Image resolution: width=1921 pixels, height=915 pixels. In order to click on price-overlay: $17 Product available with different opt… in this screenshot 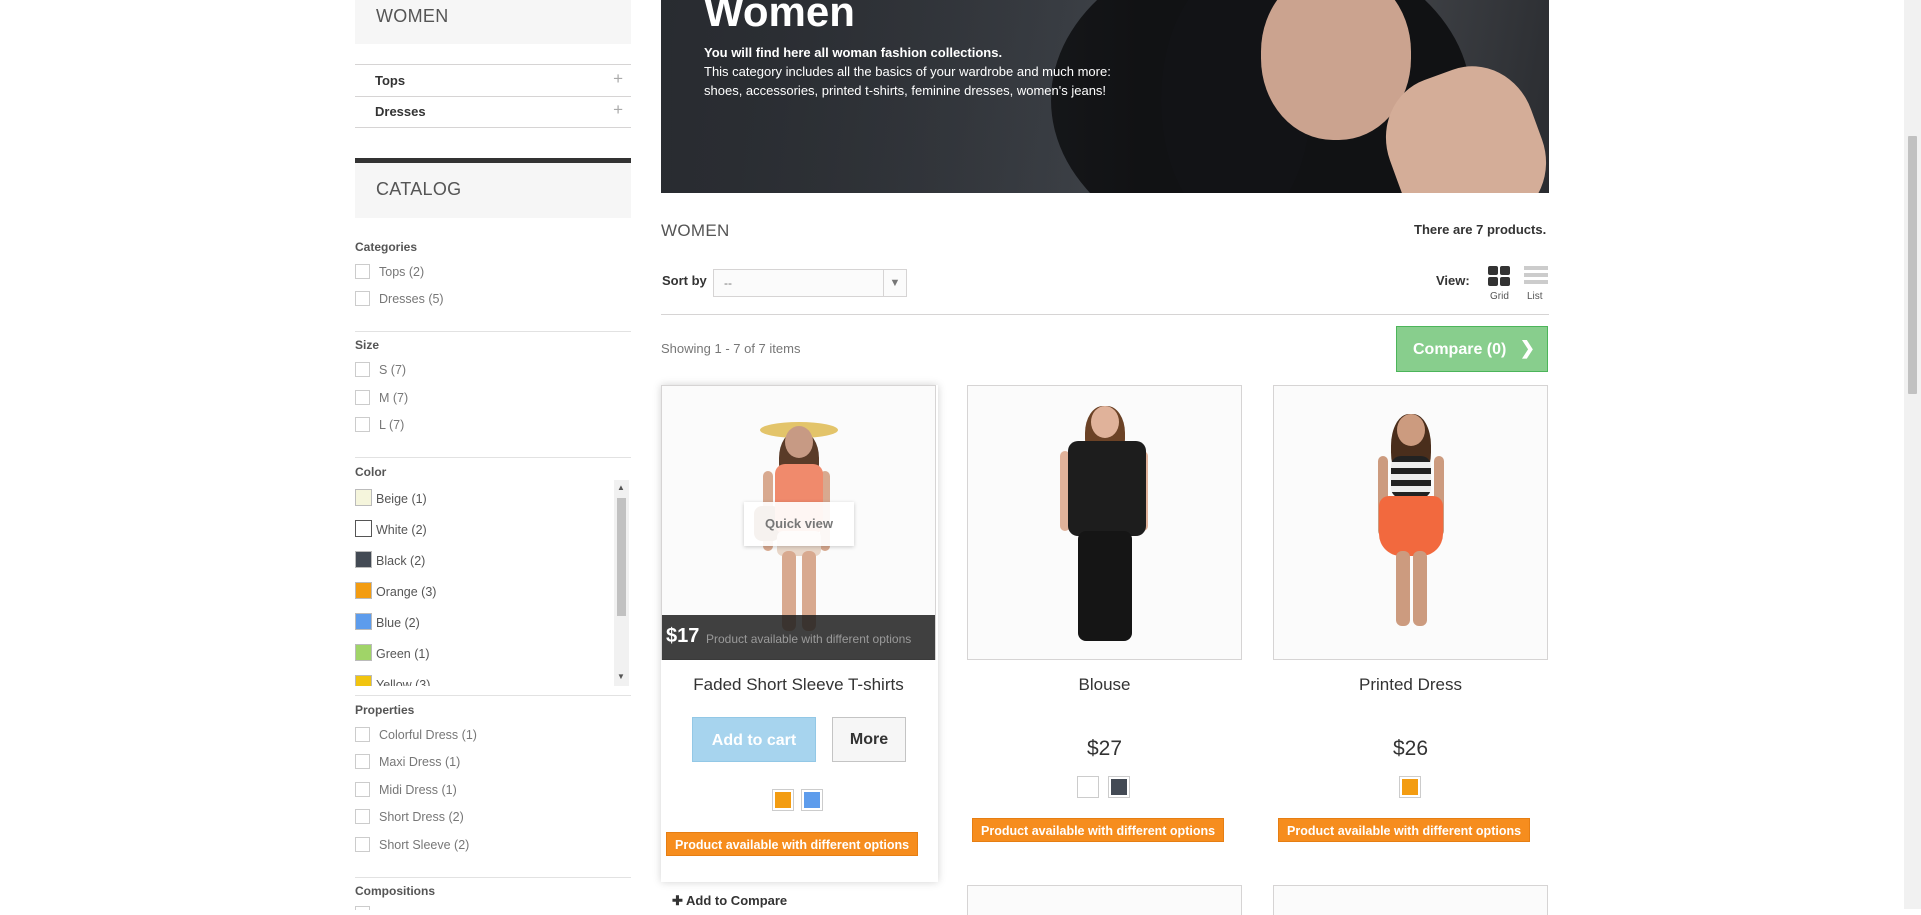, I will do `click(798, 637)`.